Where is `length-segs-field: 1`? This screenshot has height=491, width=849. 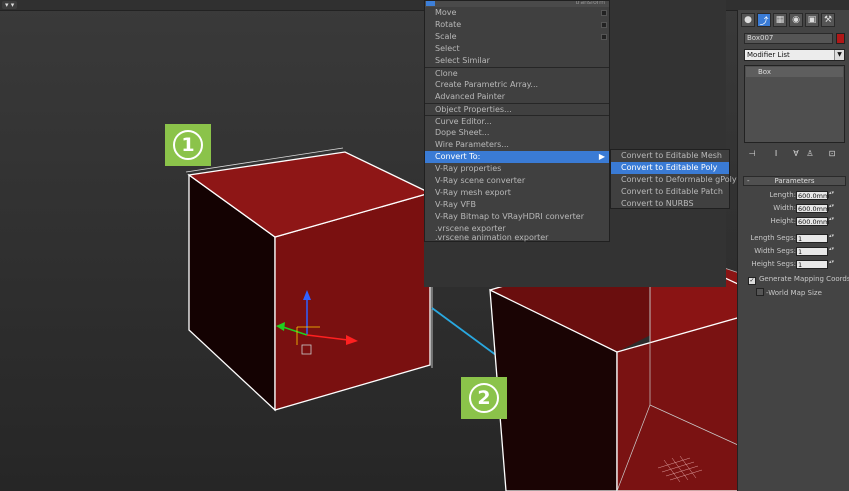 length-segs-field: 1 is located at coordinates (812, 238).